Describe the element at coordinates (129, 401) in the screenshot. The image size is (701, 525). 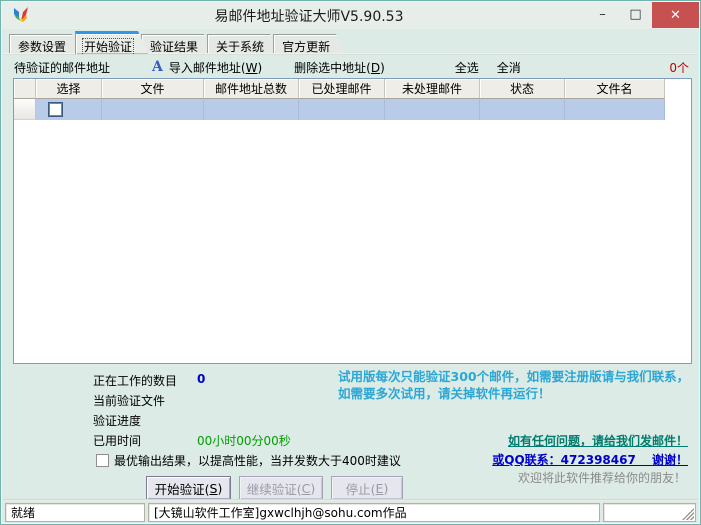
I see `current-file-label: 当前验证文件` at that location.